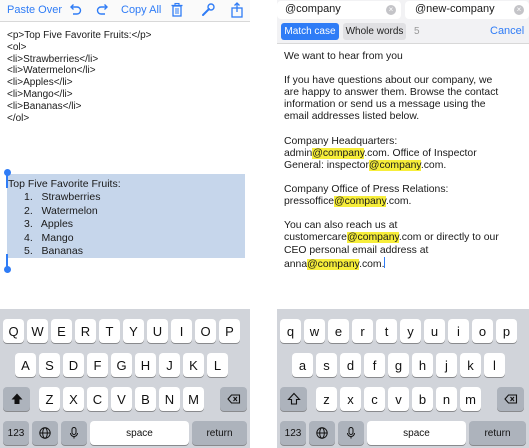 The height and width of the screenshot is (448, 529). Describe the element at coordinates (157, 331) in the screenshot. I see `key-u: U` at that location.